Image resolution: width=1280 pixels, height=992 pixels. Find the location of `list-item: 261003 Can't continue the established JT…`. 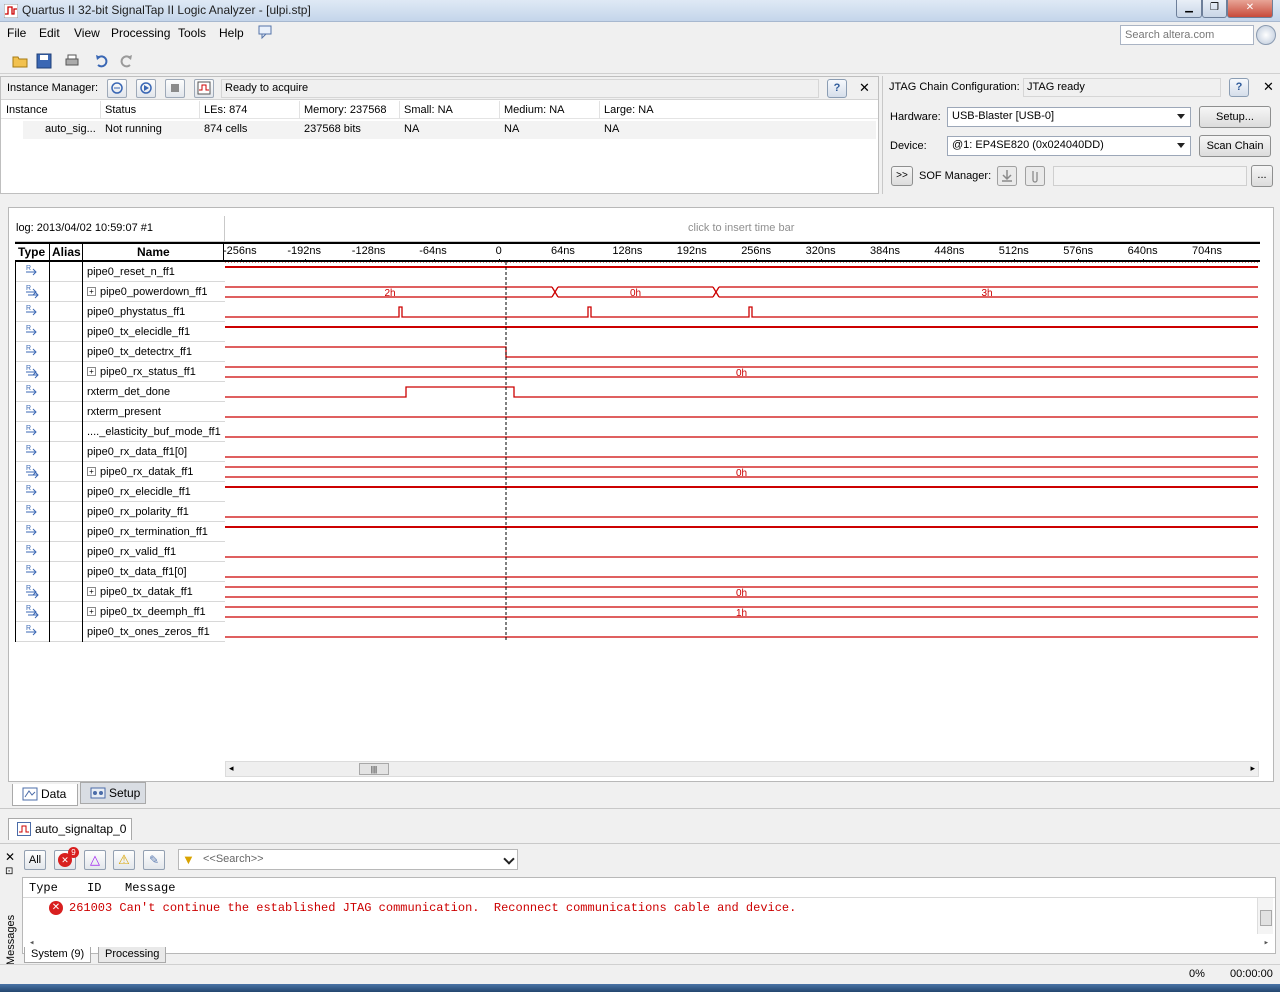

list-item: 261003 Can't continue the established JT… is located at coordinates (432, 908).